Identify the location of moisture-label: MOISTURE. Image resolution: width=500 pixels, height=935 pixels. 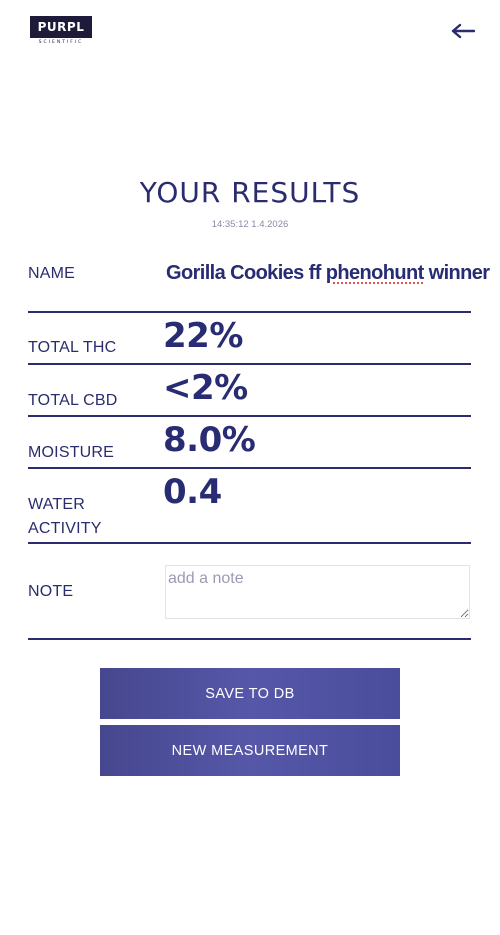
(71, 452).